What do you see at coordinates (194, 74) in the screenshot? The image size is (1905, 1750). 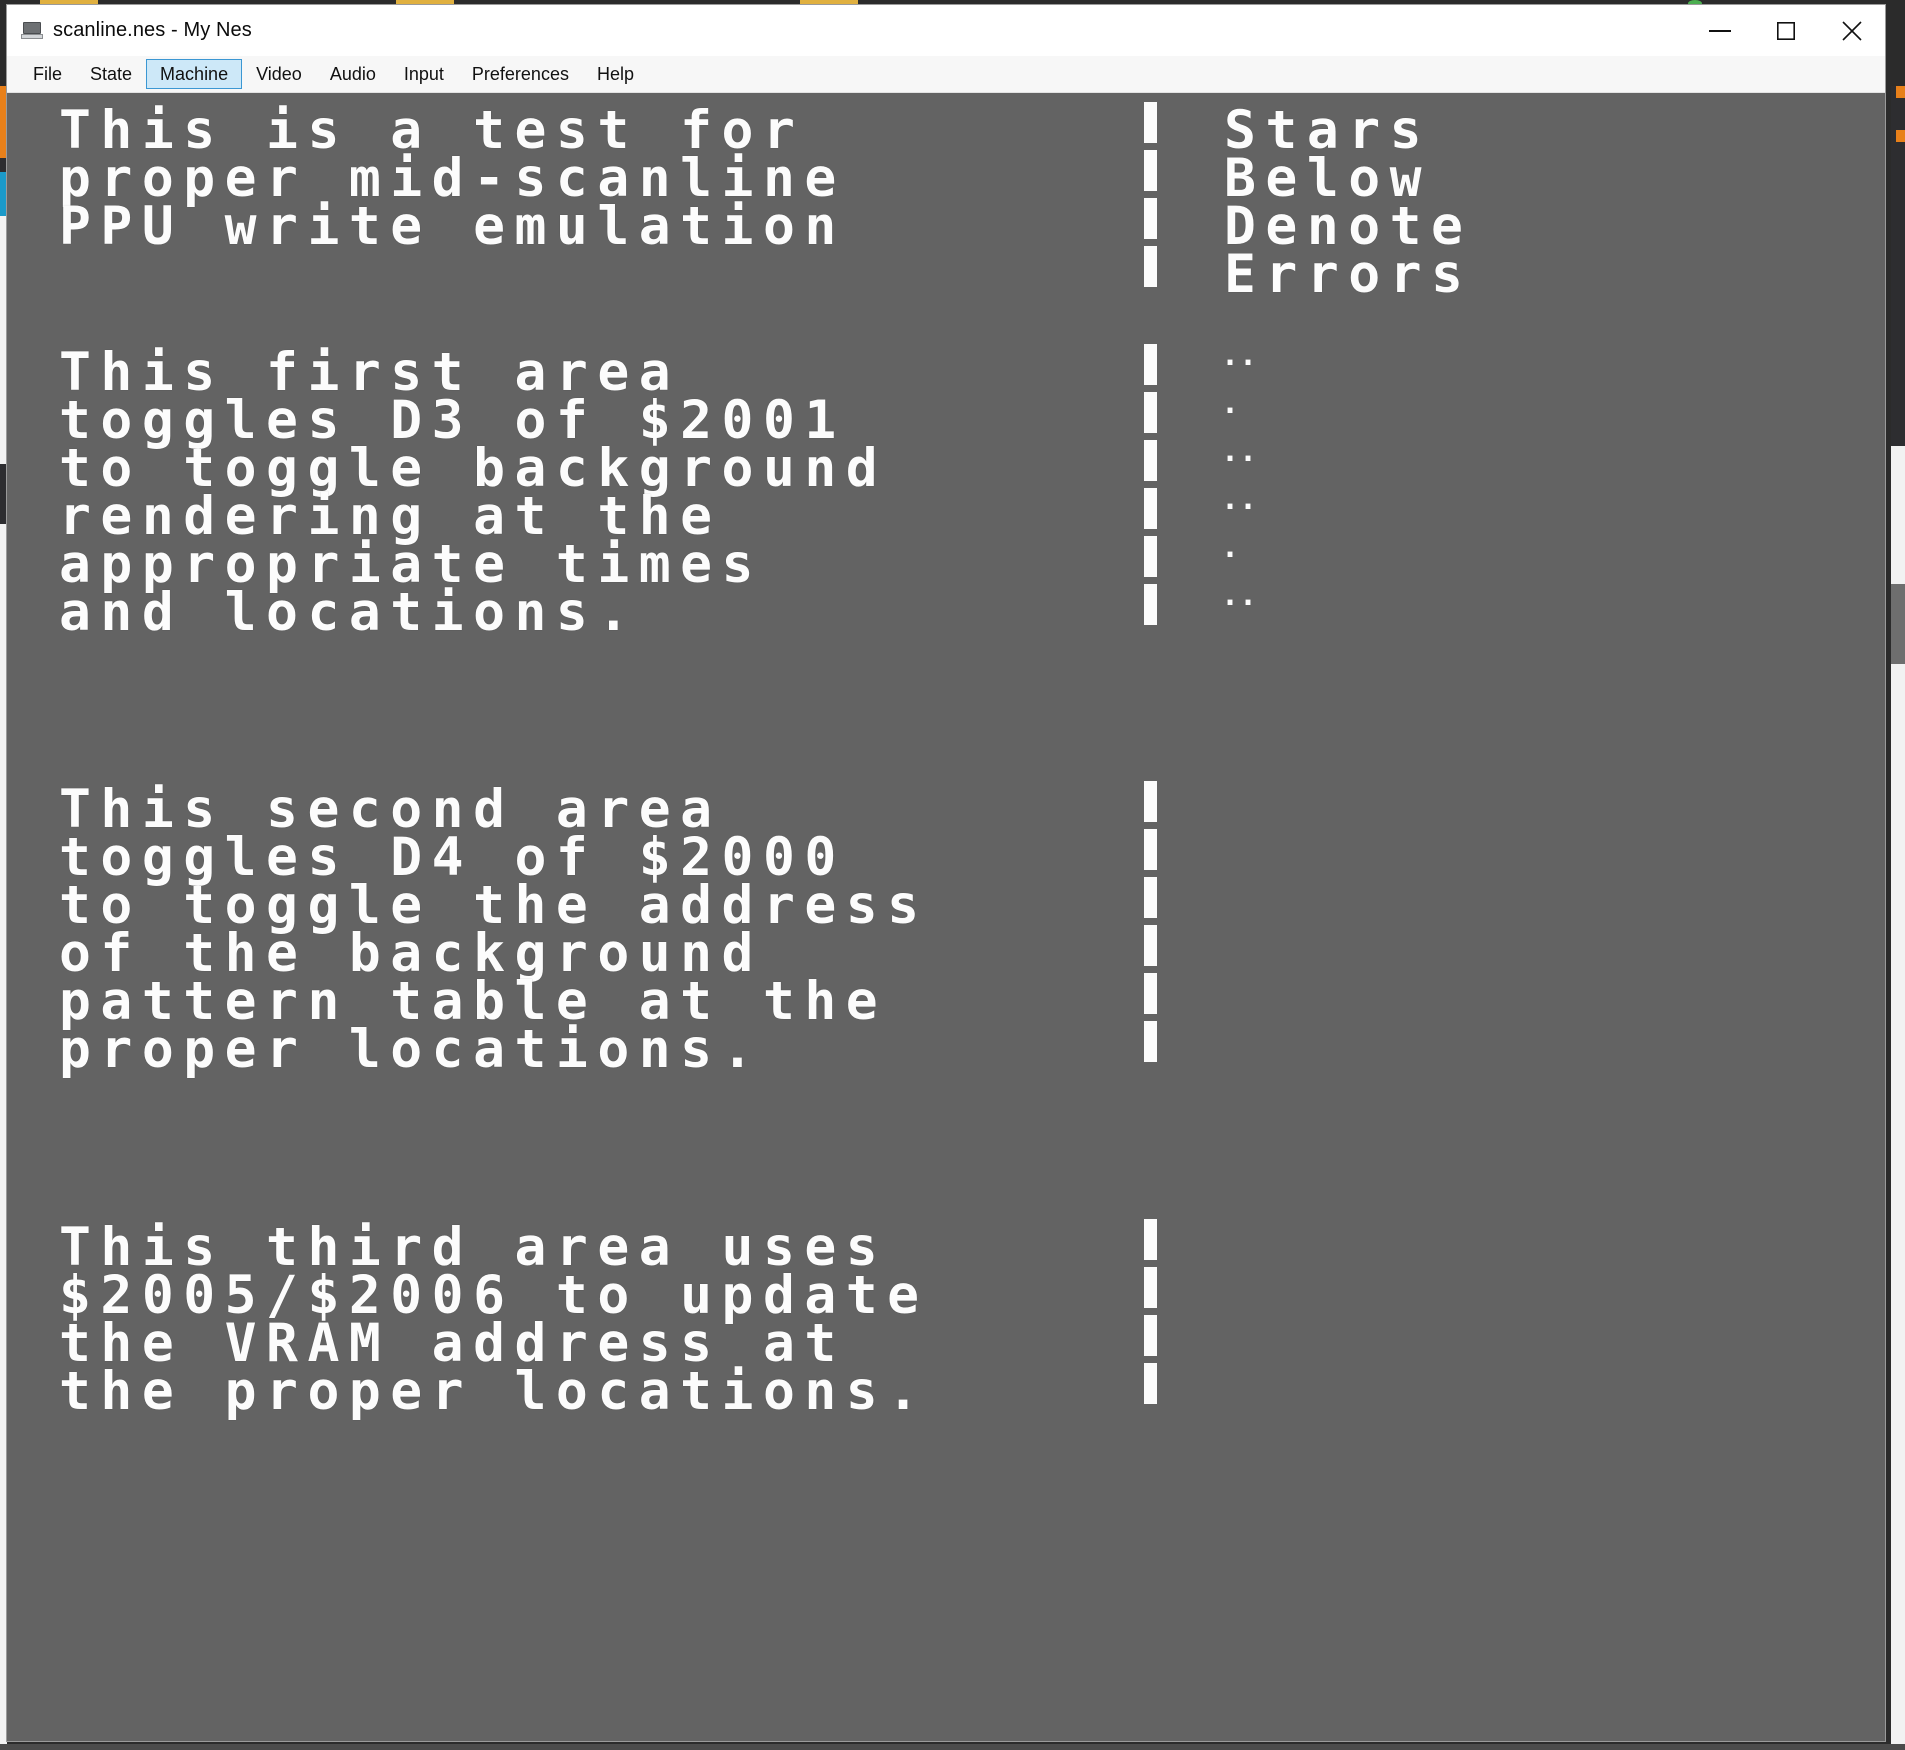 I see `menu-item-machine: Machine` at bounding box center [194, 74].